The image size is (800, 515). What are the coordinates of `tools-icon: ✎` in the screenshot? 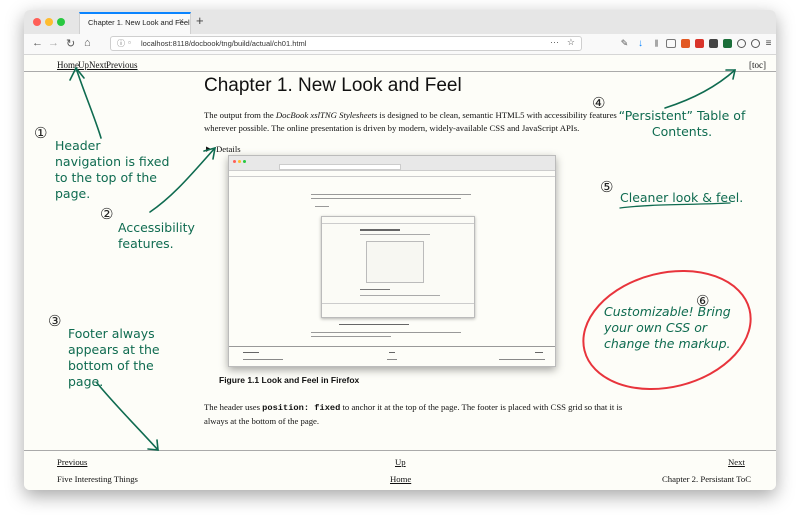 It's located at (624, 43).